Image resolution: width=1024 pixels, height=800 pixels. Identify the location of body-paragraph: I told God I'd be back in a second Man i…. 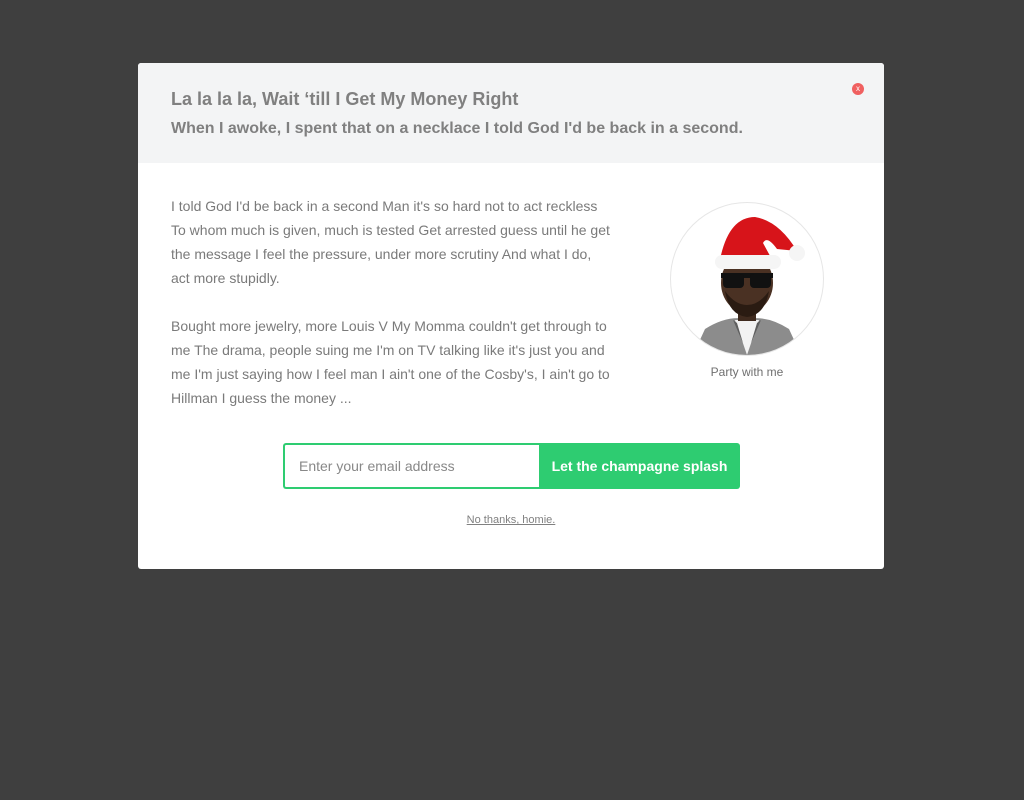
(390, 242).